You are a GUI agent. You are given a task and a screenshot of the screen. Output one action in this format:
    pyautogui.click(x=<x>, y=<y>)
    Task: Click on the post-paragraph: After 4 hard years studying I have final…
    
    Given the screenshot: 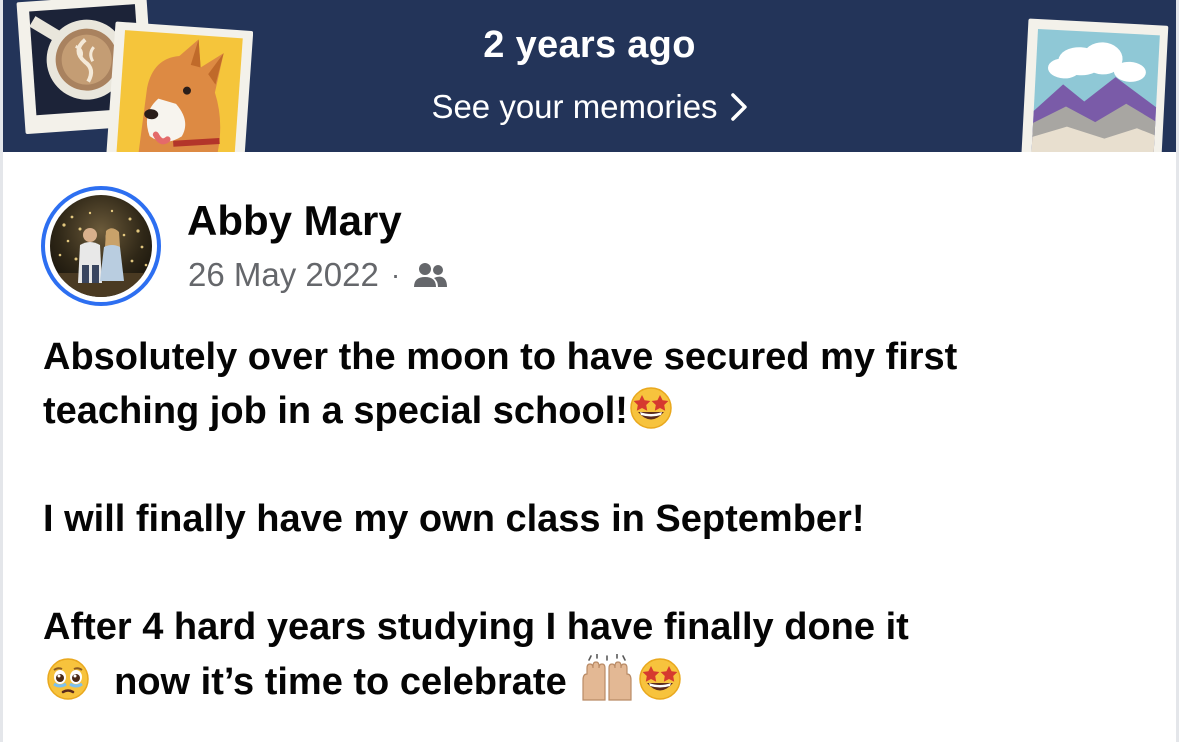 What is the action you would take?
    pyautogui.click(x=598, y=654)
    